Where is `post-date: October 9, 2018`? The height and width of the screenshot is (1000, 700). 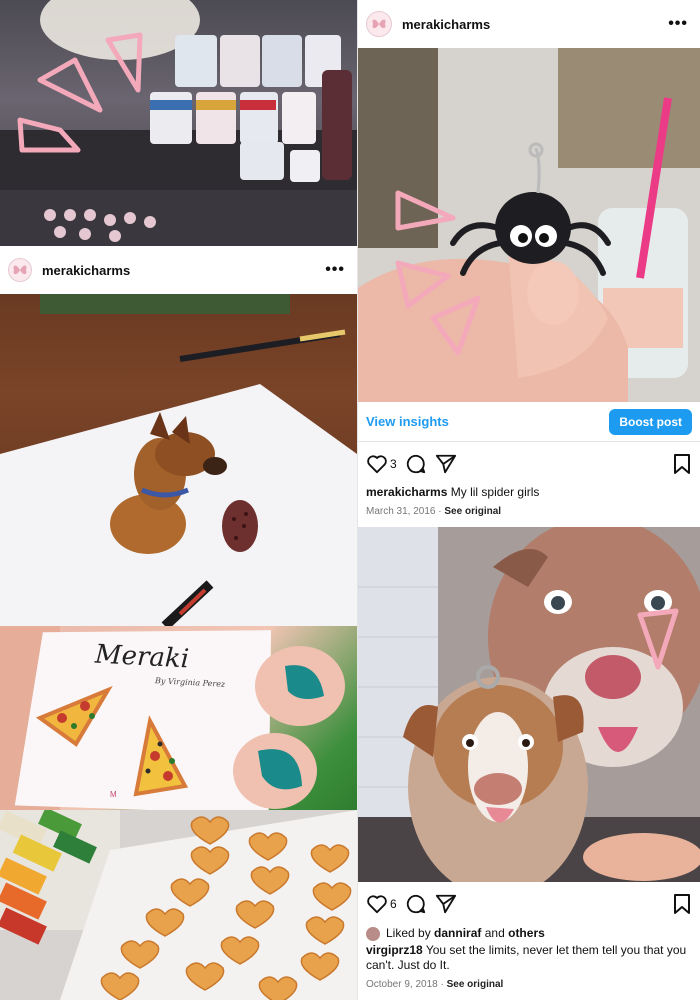 post-date: October 9, 2018 is located at coordinates (402, 984).